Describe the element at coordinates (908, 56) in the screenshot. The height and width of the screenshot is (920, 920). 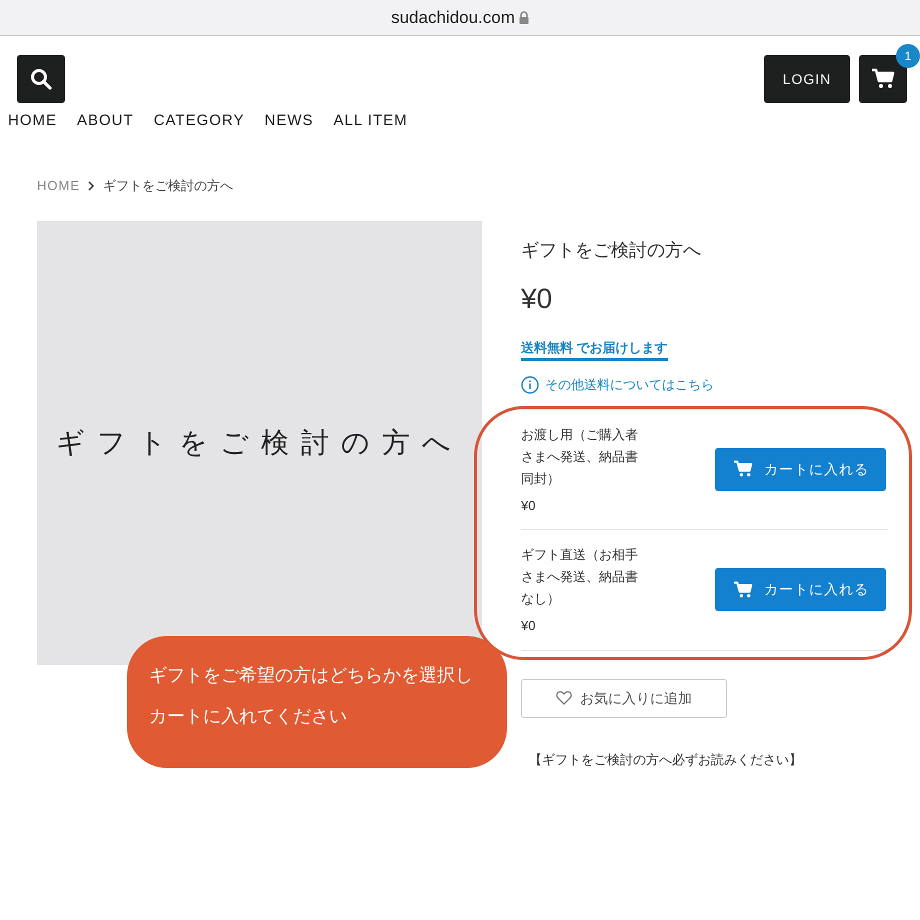
I see `cart-count-badge: 1` at that location.